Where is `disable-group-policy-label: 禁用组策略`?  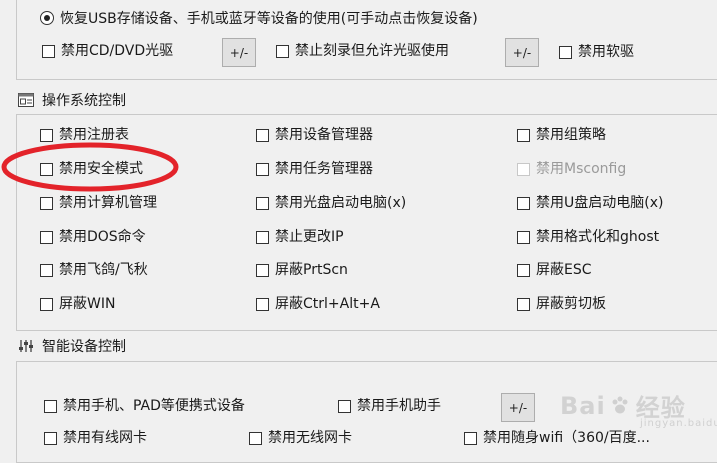 disable-group-policy-label: 禁用组策略 is located at coordinates (571, 135).